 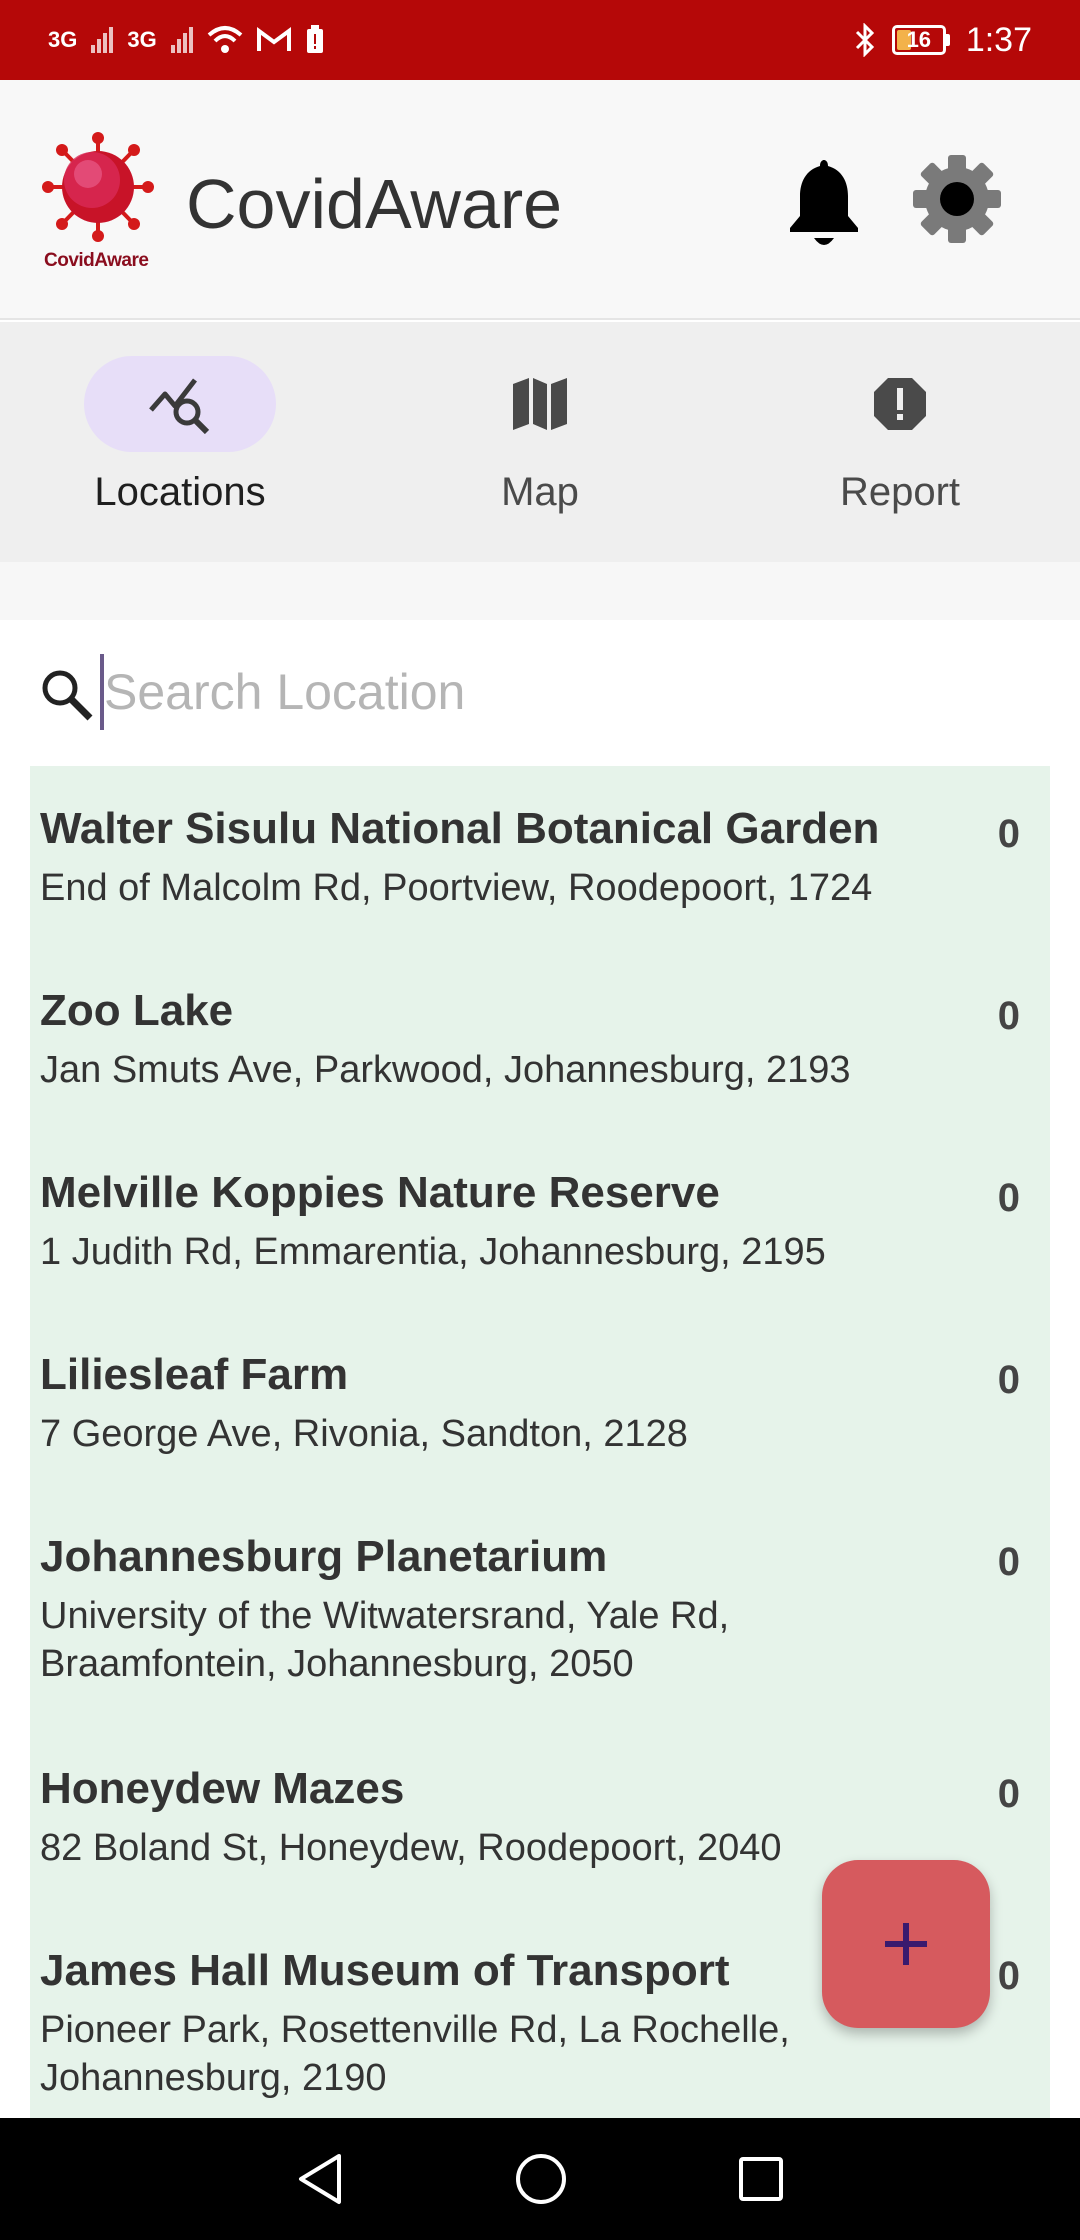 What do you see at coordinates (900, 492) in the screenshot?
I see `tab-label: Report` at bounding box center [900, 492].